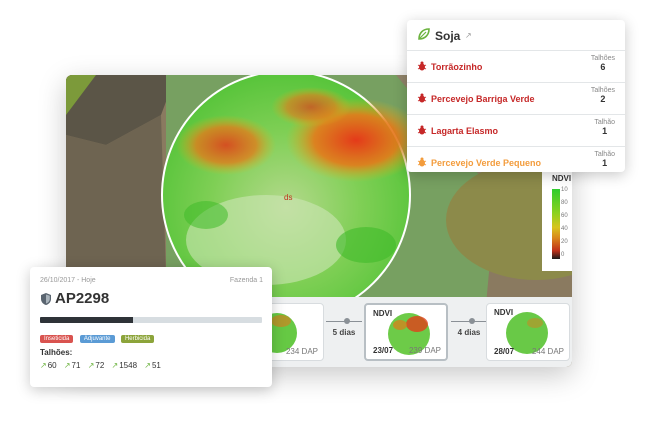 The image size is (651, 423). Describe the element at coordinates (87, 320) in the screenshot. I see `progress-fill` at that location.